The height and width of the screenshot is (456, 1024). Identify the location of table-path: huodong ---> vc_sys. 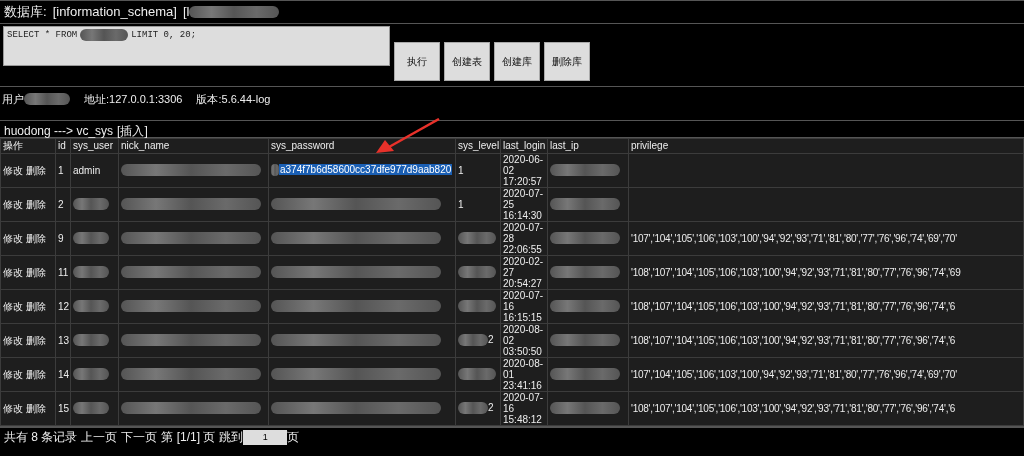
(59, 129).